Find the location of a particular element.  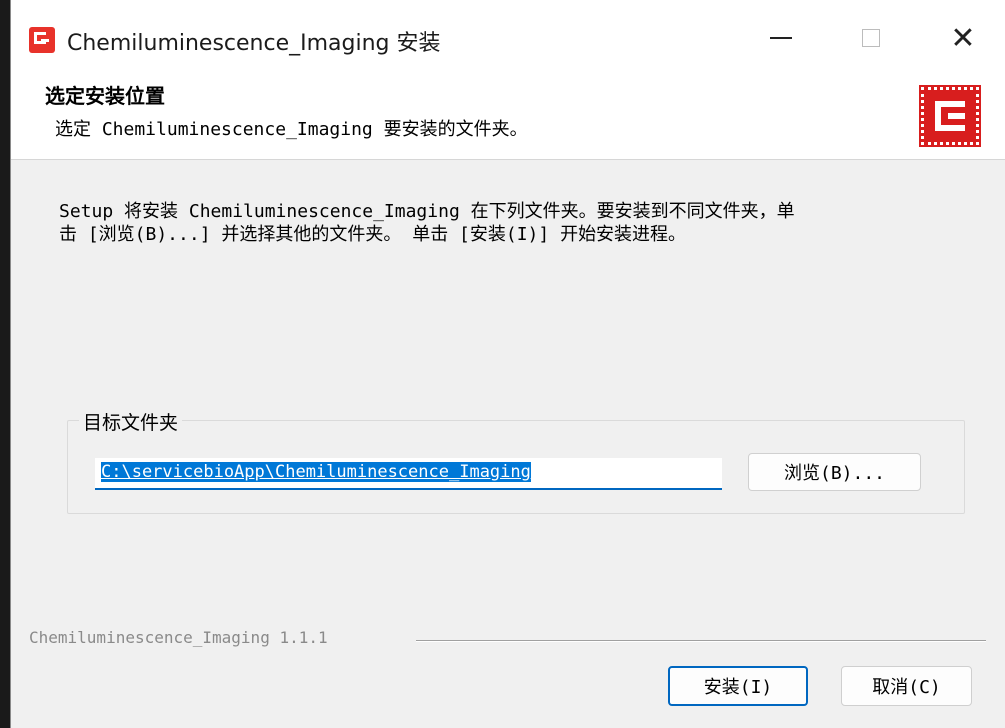

minimize-button is located at coordinates (781, 38).